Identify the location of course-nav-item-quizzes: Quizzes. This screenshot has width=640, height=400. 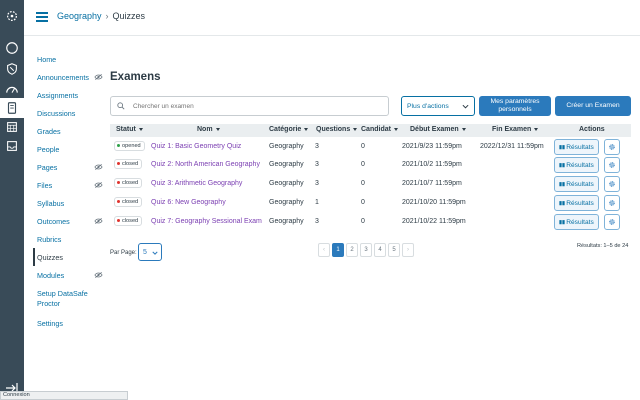
(70, 257).